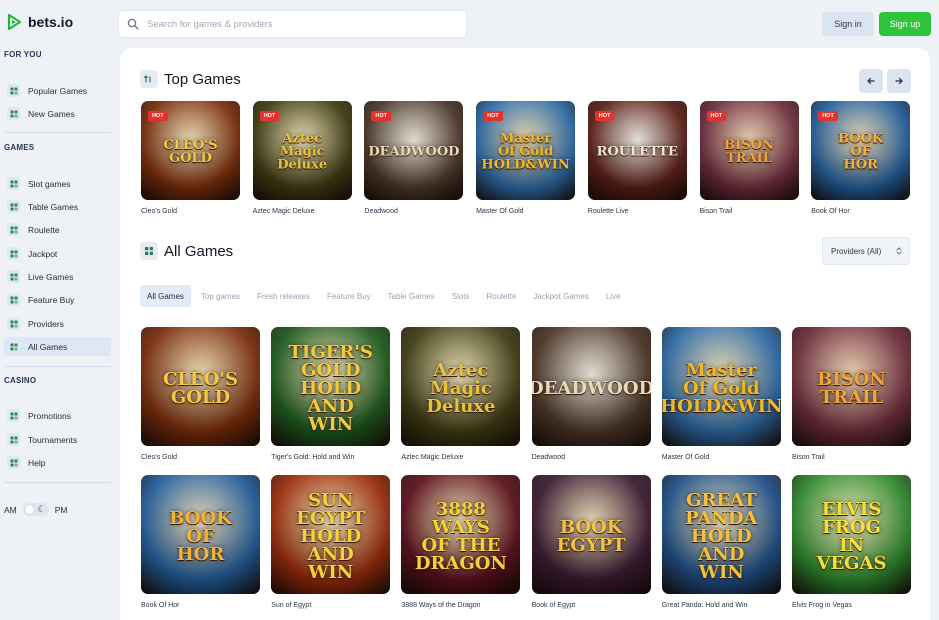 This screenshot has width=939, height=620. Describe the element at coordinates (57, 183) in the screenshot. I see `sidebar-item-slot-games: Slot games` at that location.